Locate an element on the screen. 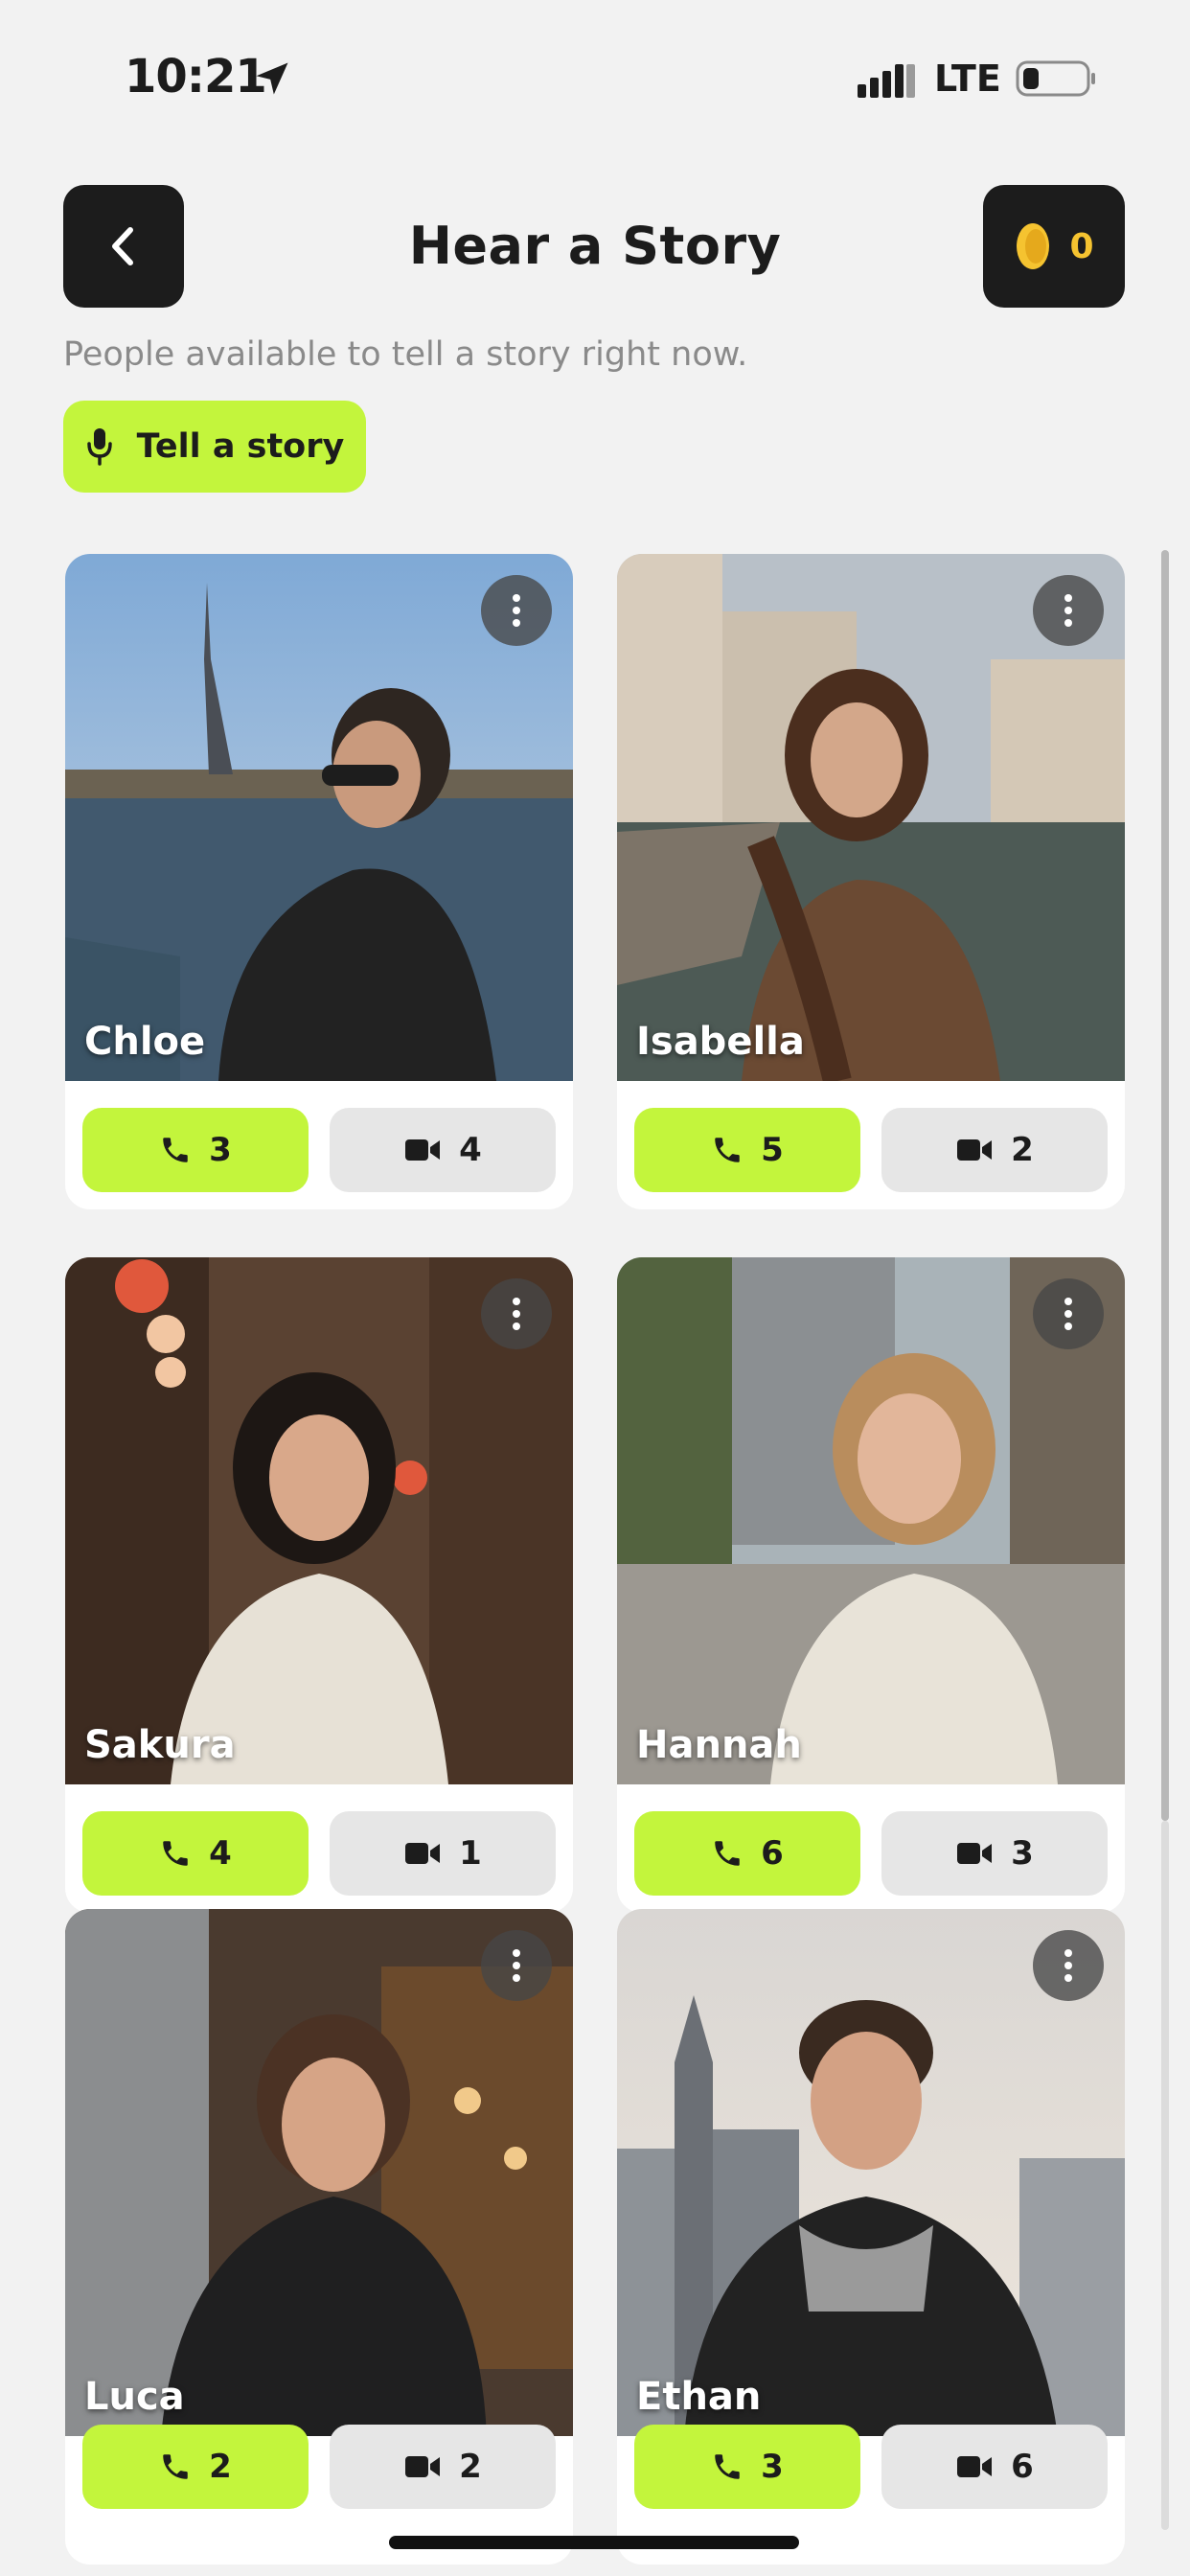  voice-call-count: 6 is located at coordinates (773, 1853).